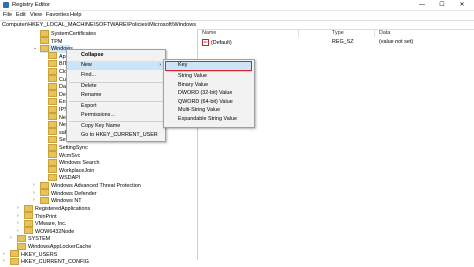 Image resolution: width=474 pixels, height=267 pixels. Describe the element at coordinates (237, 5) in the screenshot. I see `title-bar: Registry Editor — ☐ ✕` at that location.